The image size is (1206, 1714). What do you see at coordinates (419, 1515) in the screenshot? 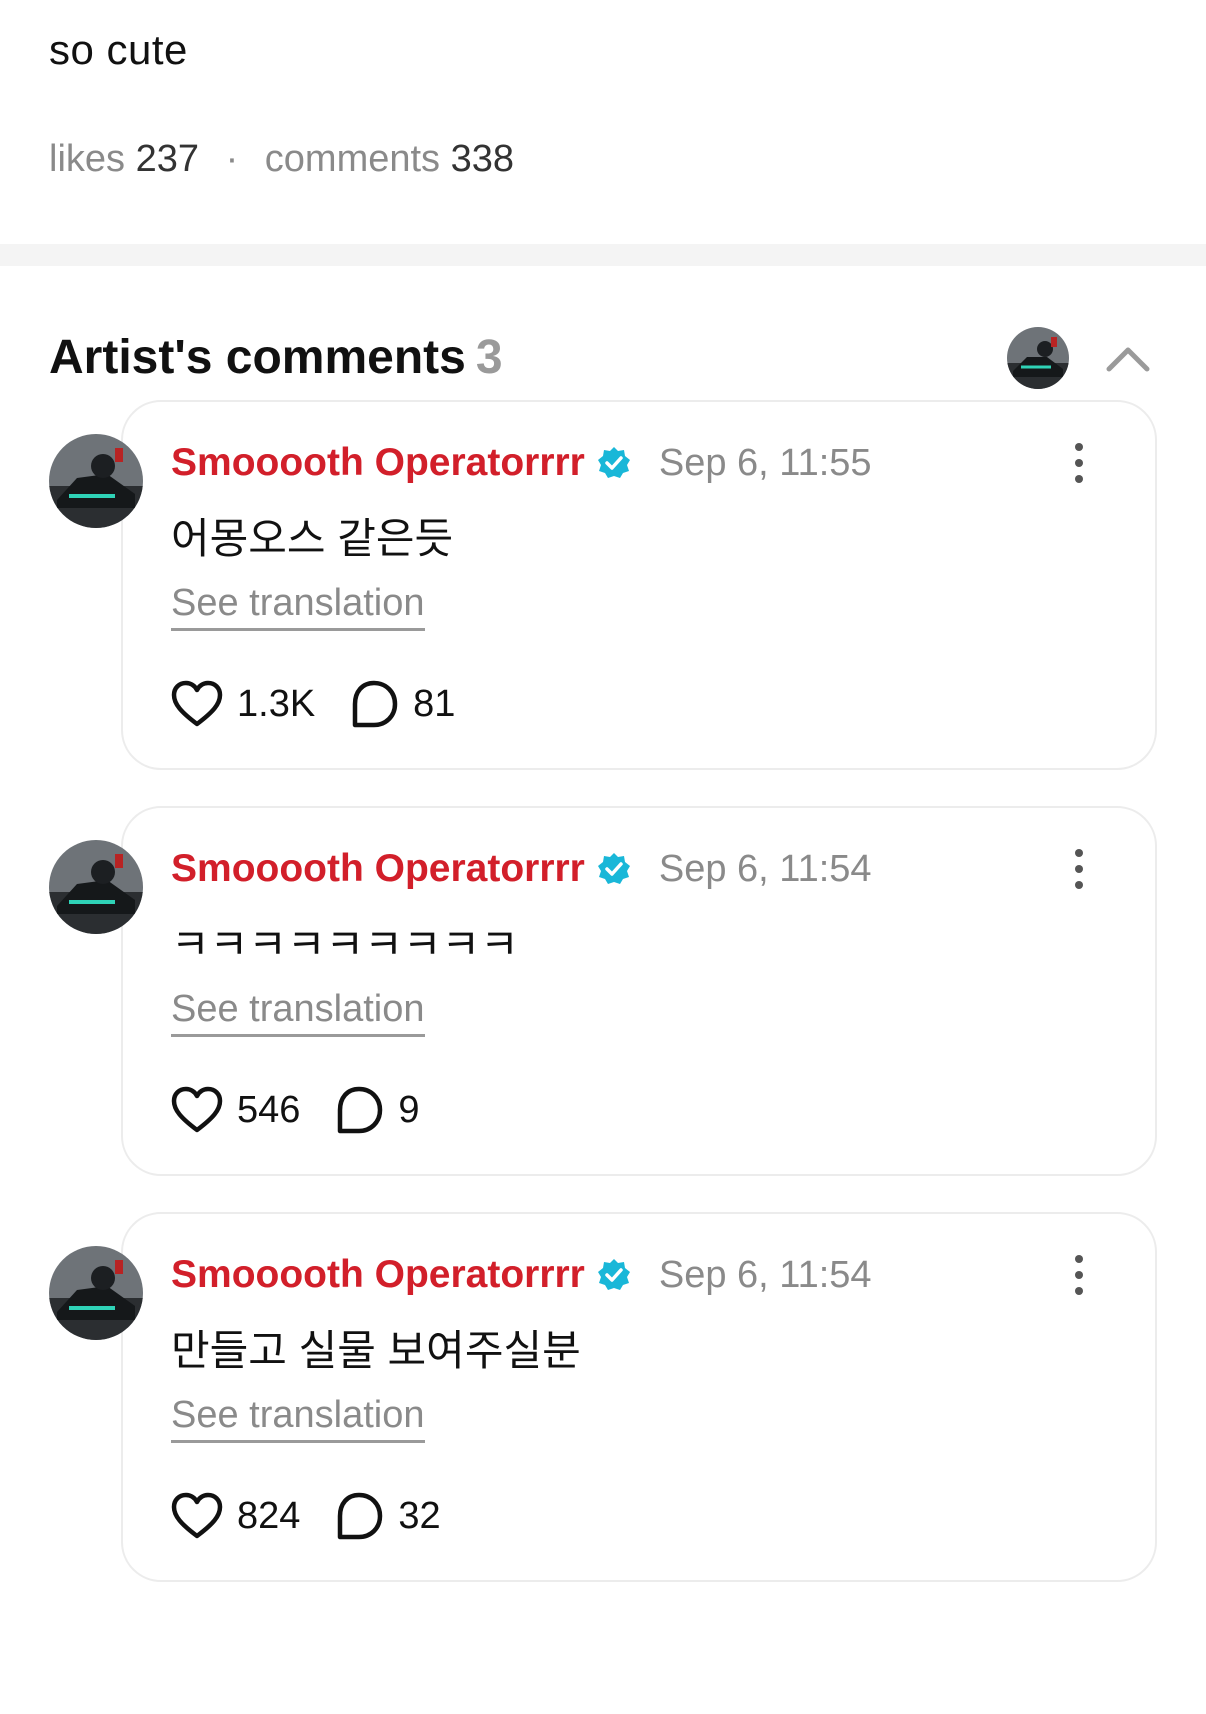
I see `reply-count: 32` at bounding box center [419, 1515].